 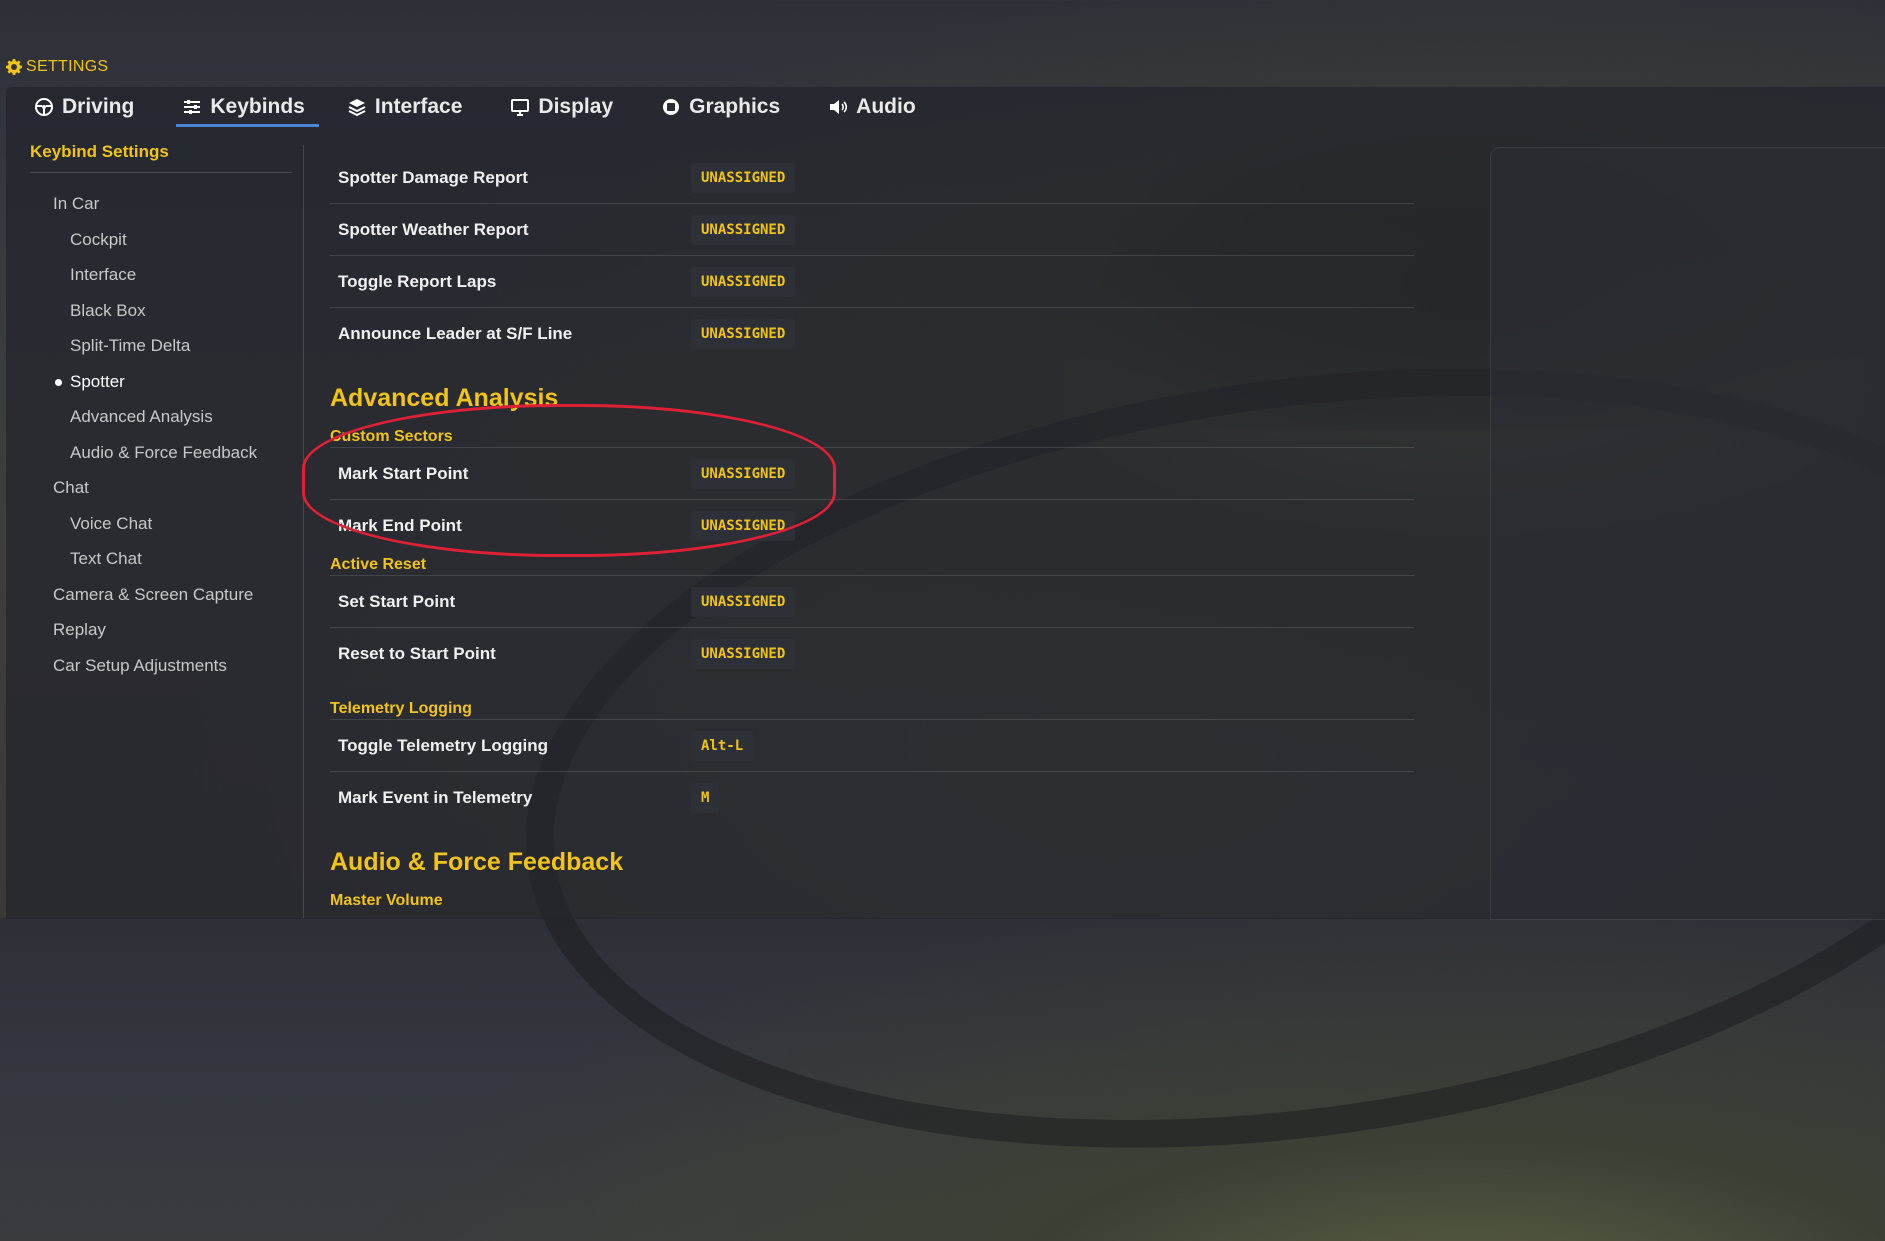 I want to click on tab-label: Display, so click(x=576, y=106).